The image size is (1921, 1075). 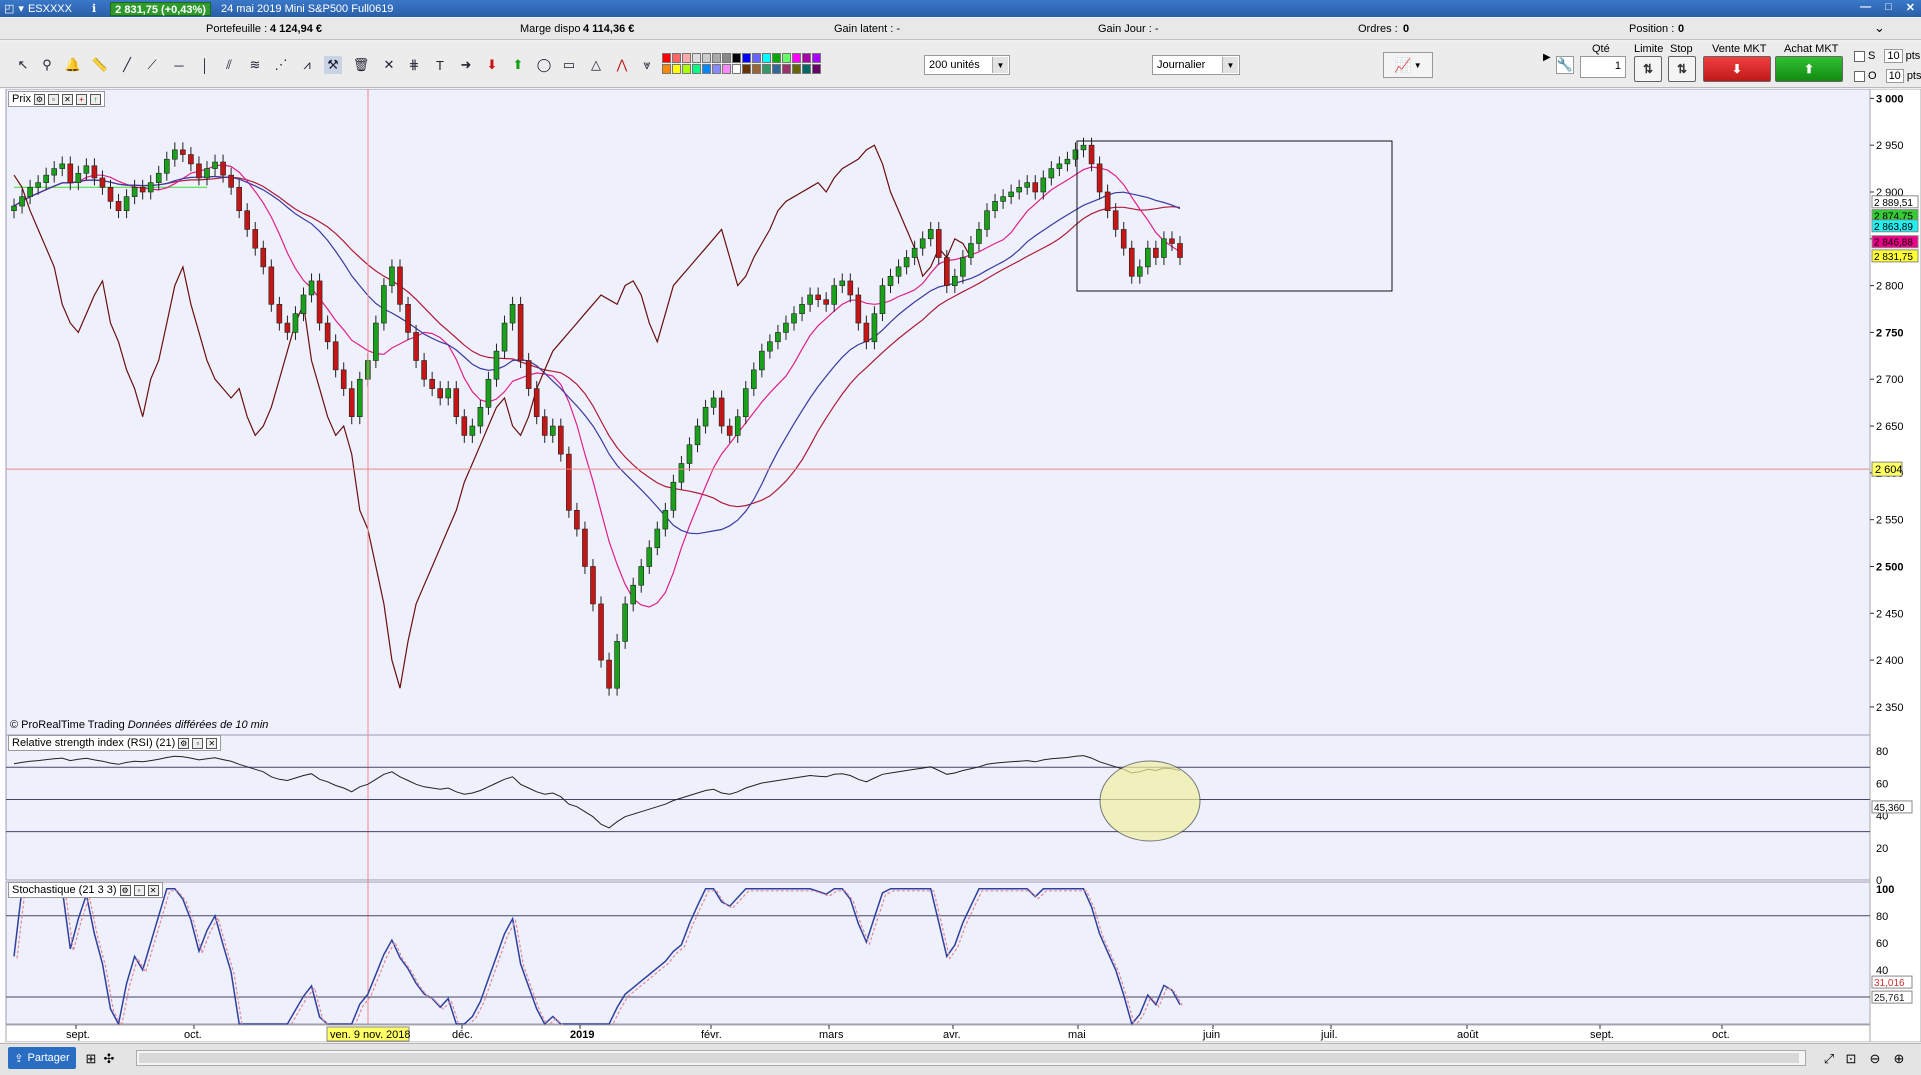 I want to click on info-icon: ℹ, so click(x=94, y=8).